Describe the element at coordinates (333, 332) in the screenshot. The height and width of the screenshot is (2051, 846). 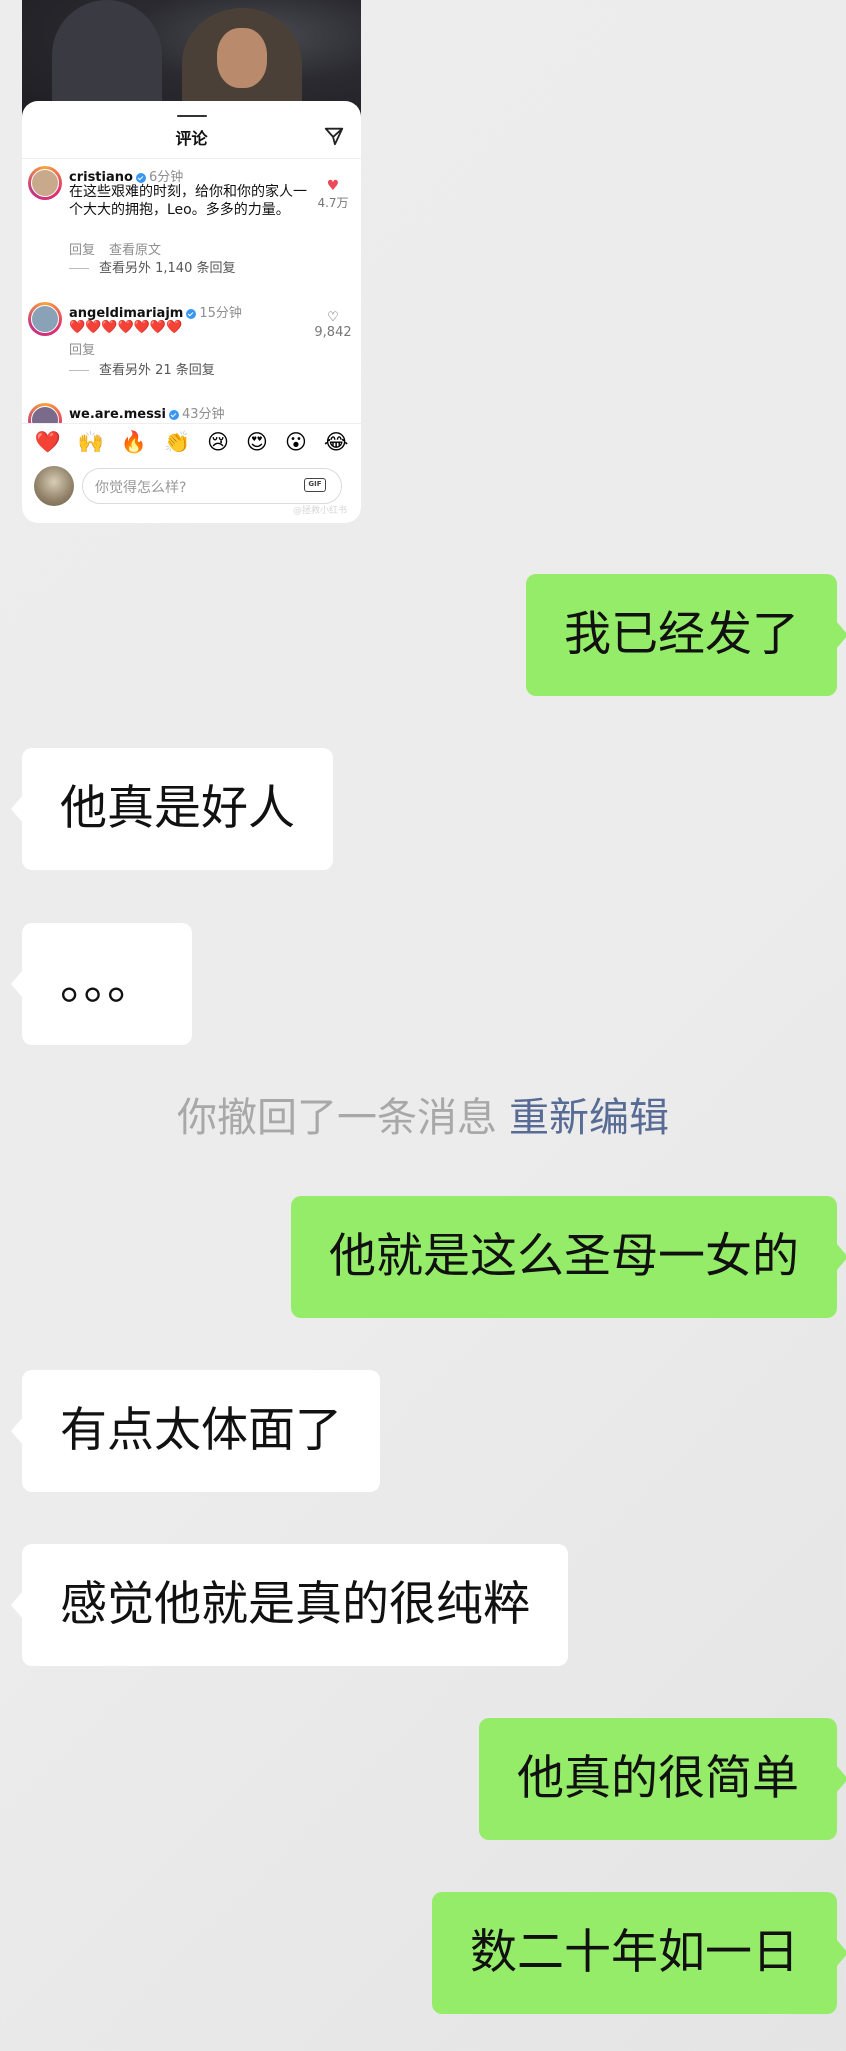
I see `like-count: 9,842` at that location.